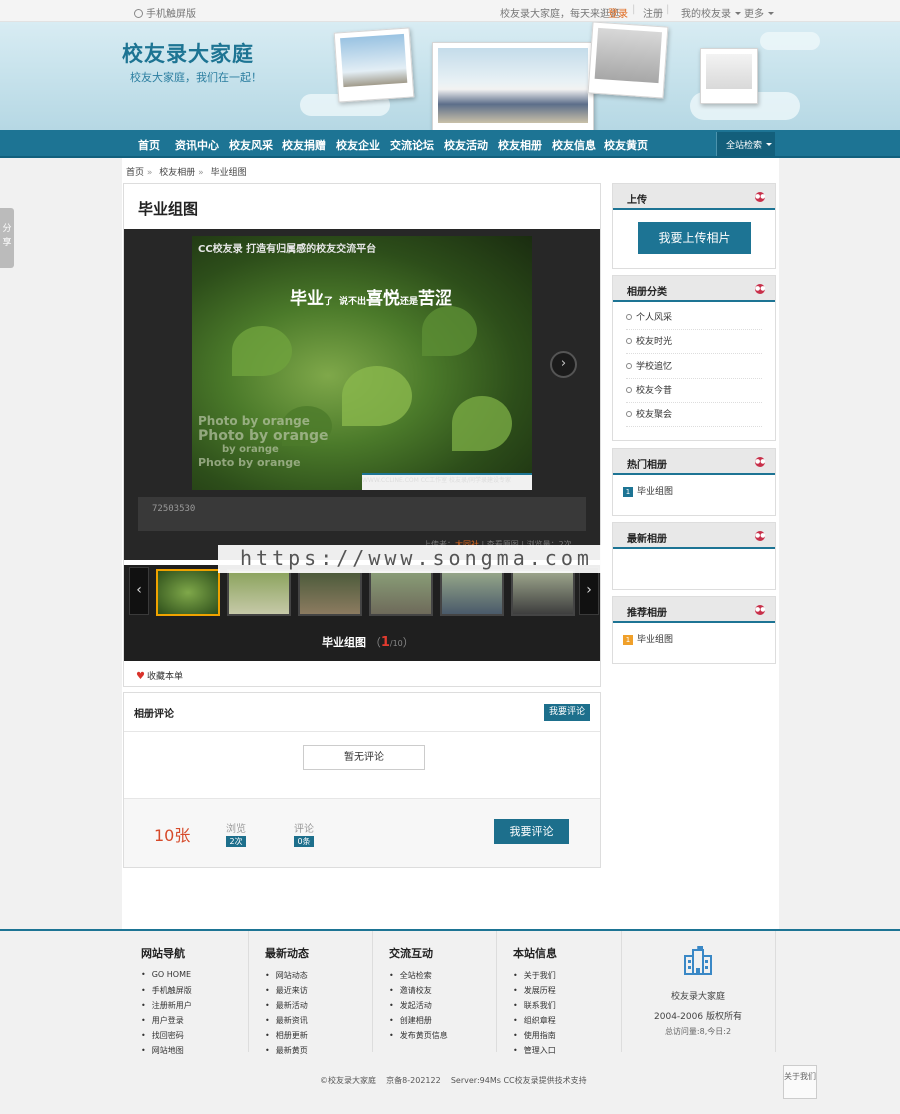  I want to click on chevron-right-icon: ›, so click(589, 590).